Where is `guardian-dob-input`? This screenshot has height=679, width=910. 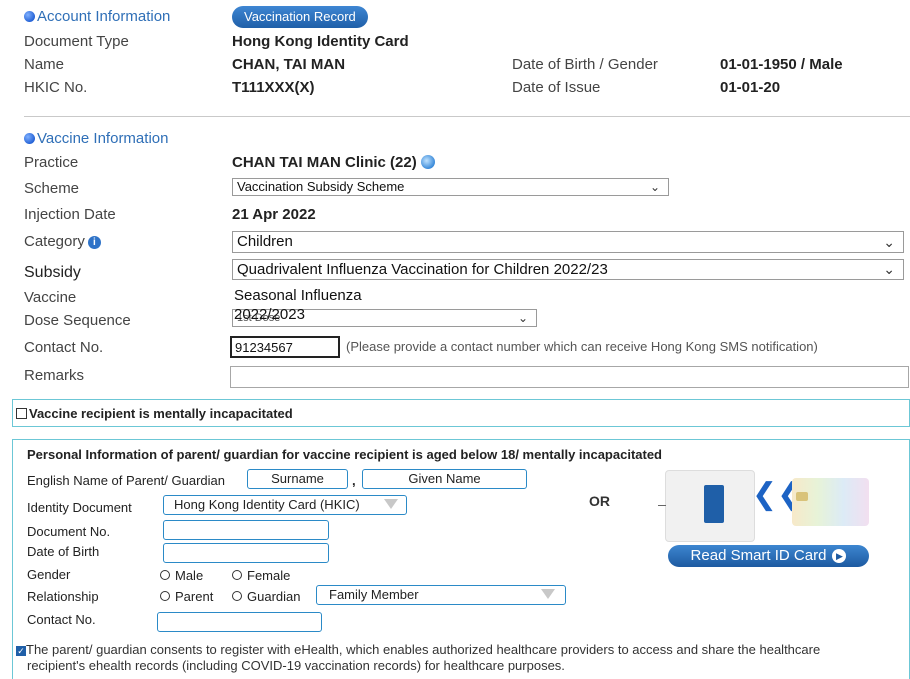
guardian-dob-input is located at coordinates (246, 553).